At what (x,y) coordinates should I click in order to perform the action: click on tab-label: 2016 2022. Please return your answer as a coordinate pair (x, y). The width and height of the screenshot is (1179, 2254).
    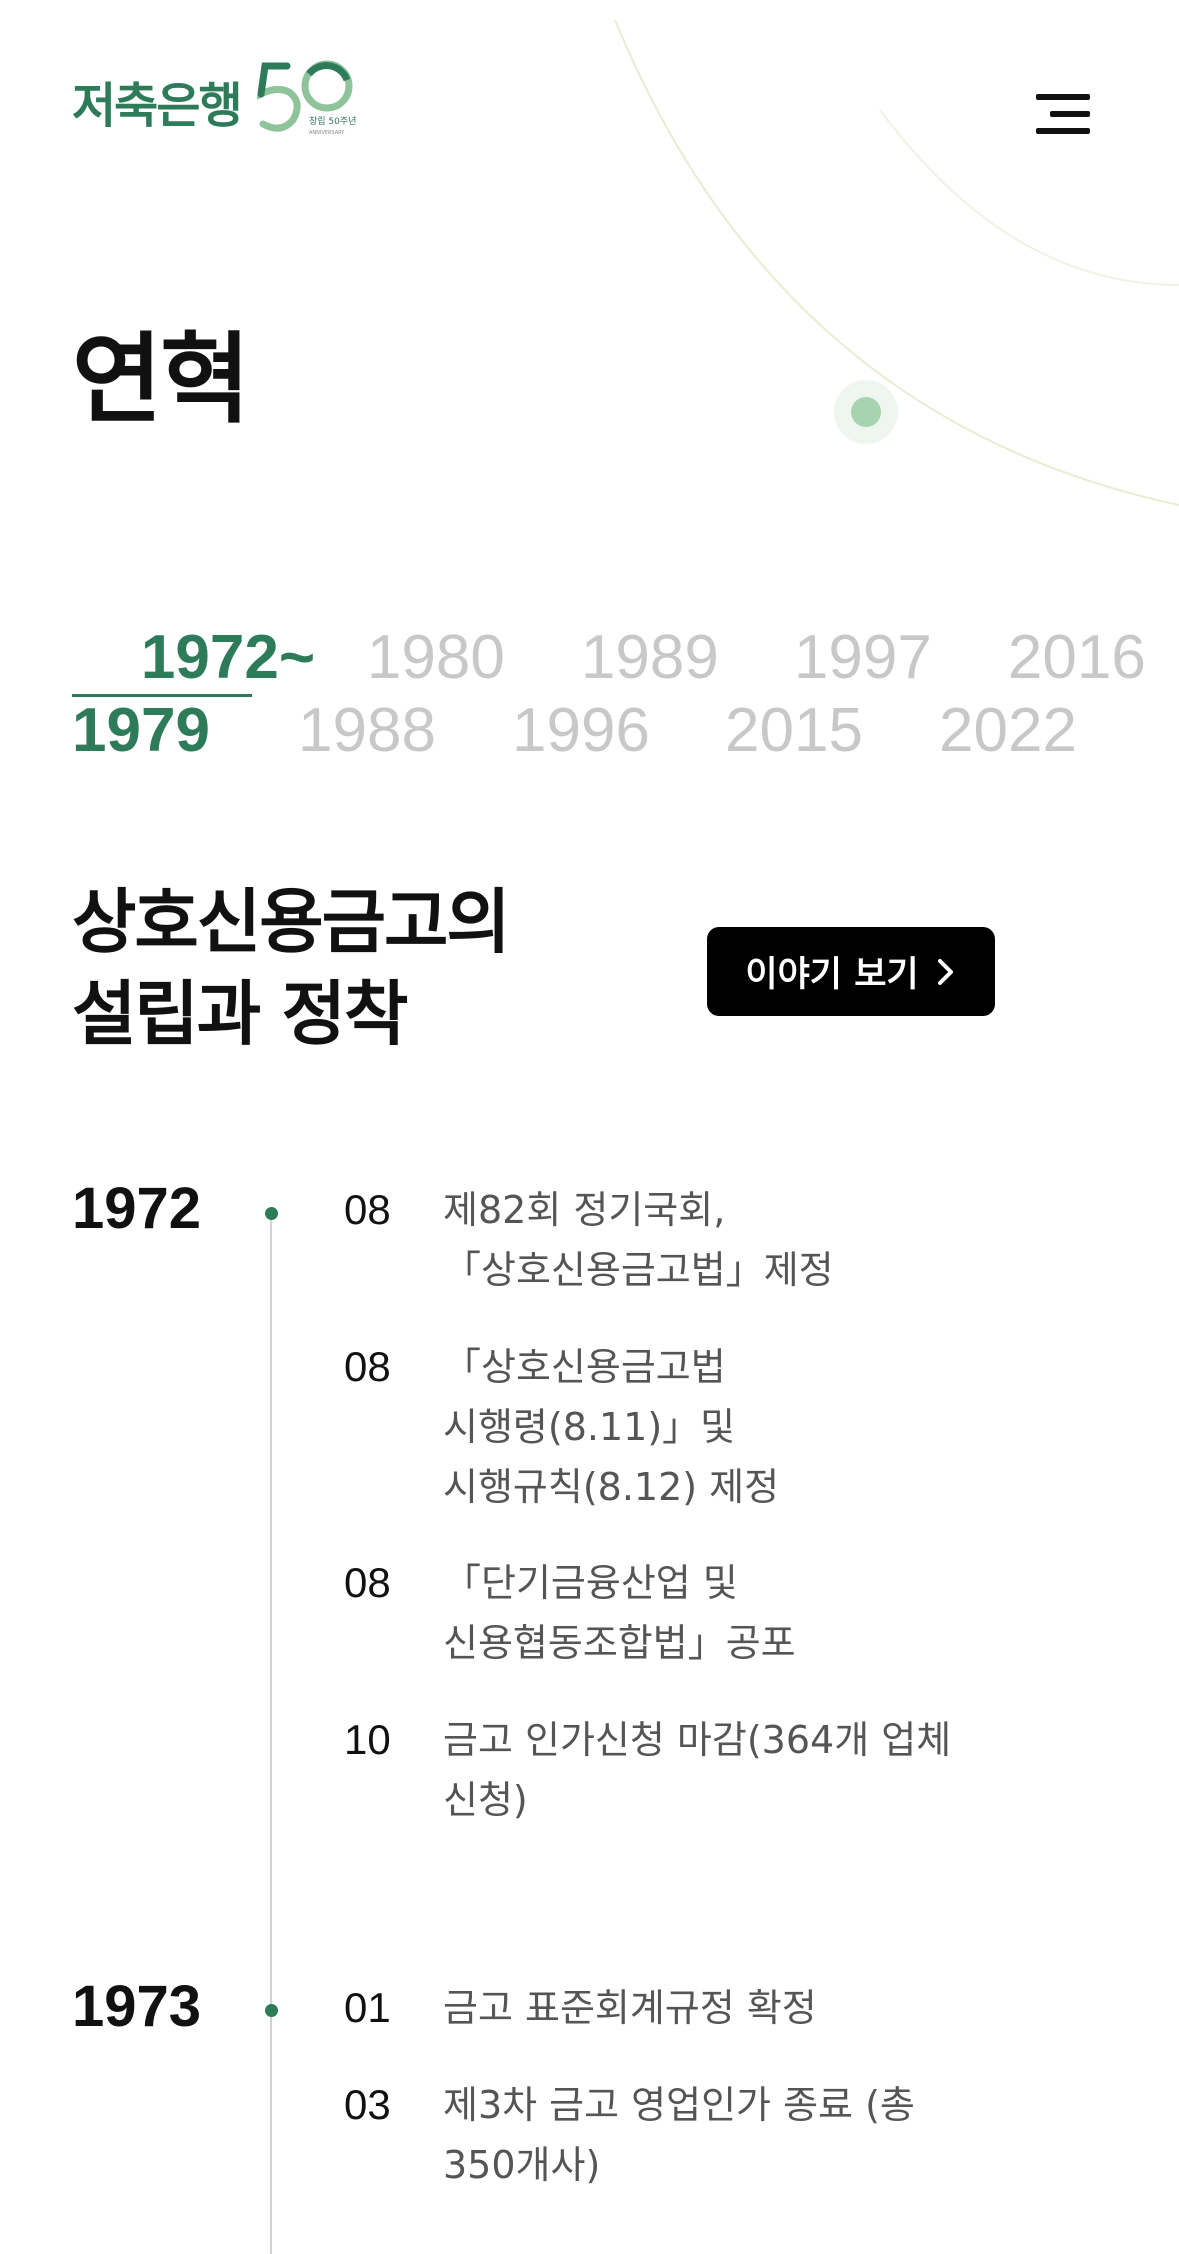
    Looking at the image, I should click on (1042, 694).